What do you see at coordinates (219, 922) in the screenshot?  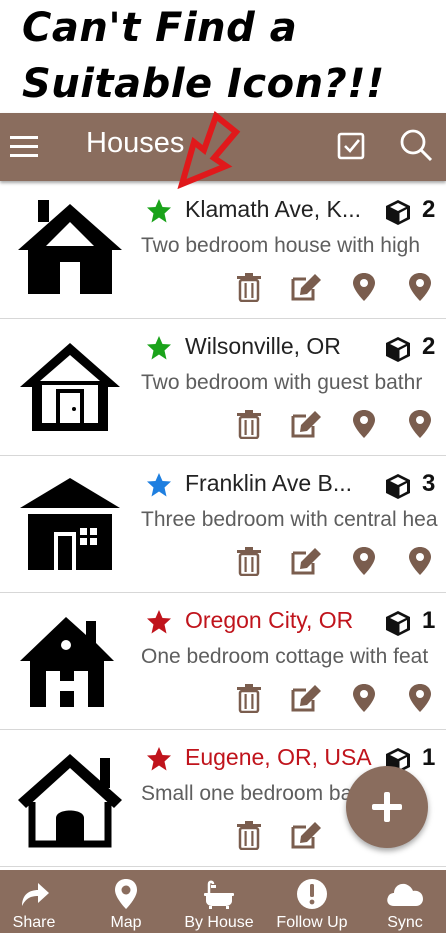 I see `tab-by-house-label: By House` at bounding box center [219, 922].